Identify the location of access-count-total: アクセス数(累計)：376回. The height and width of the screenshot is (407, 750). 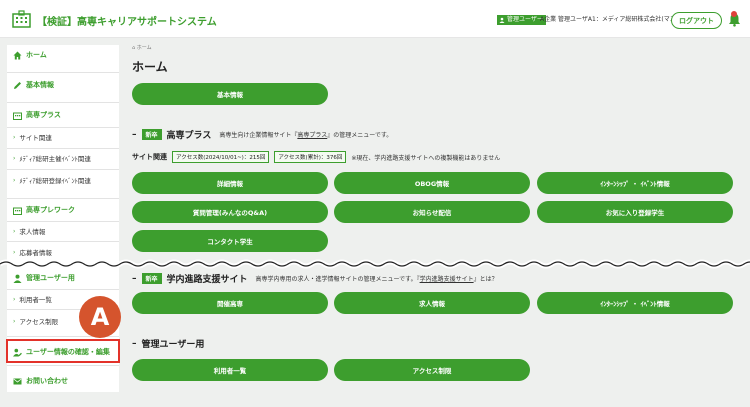
(310, 157).